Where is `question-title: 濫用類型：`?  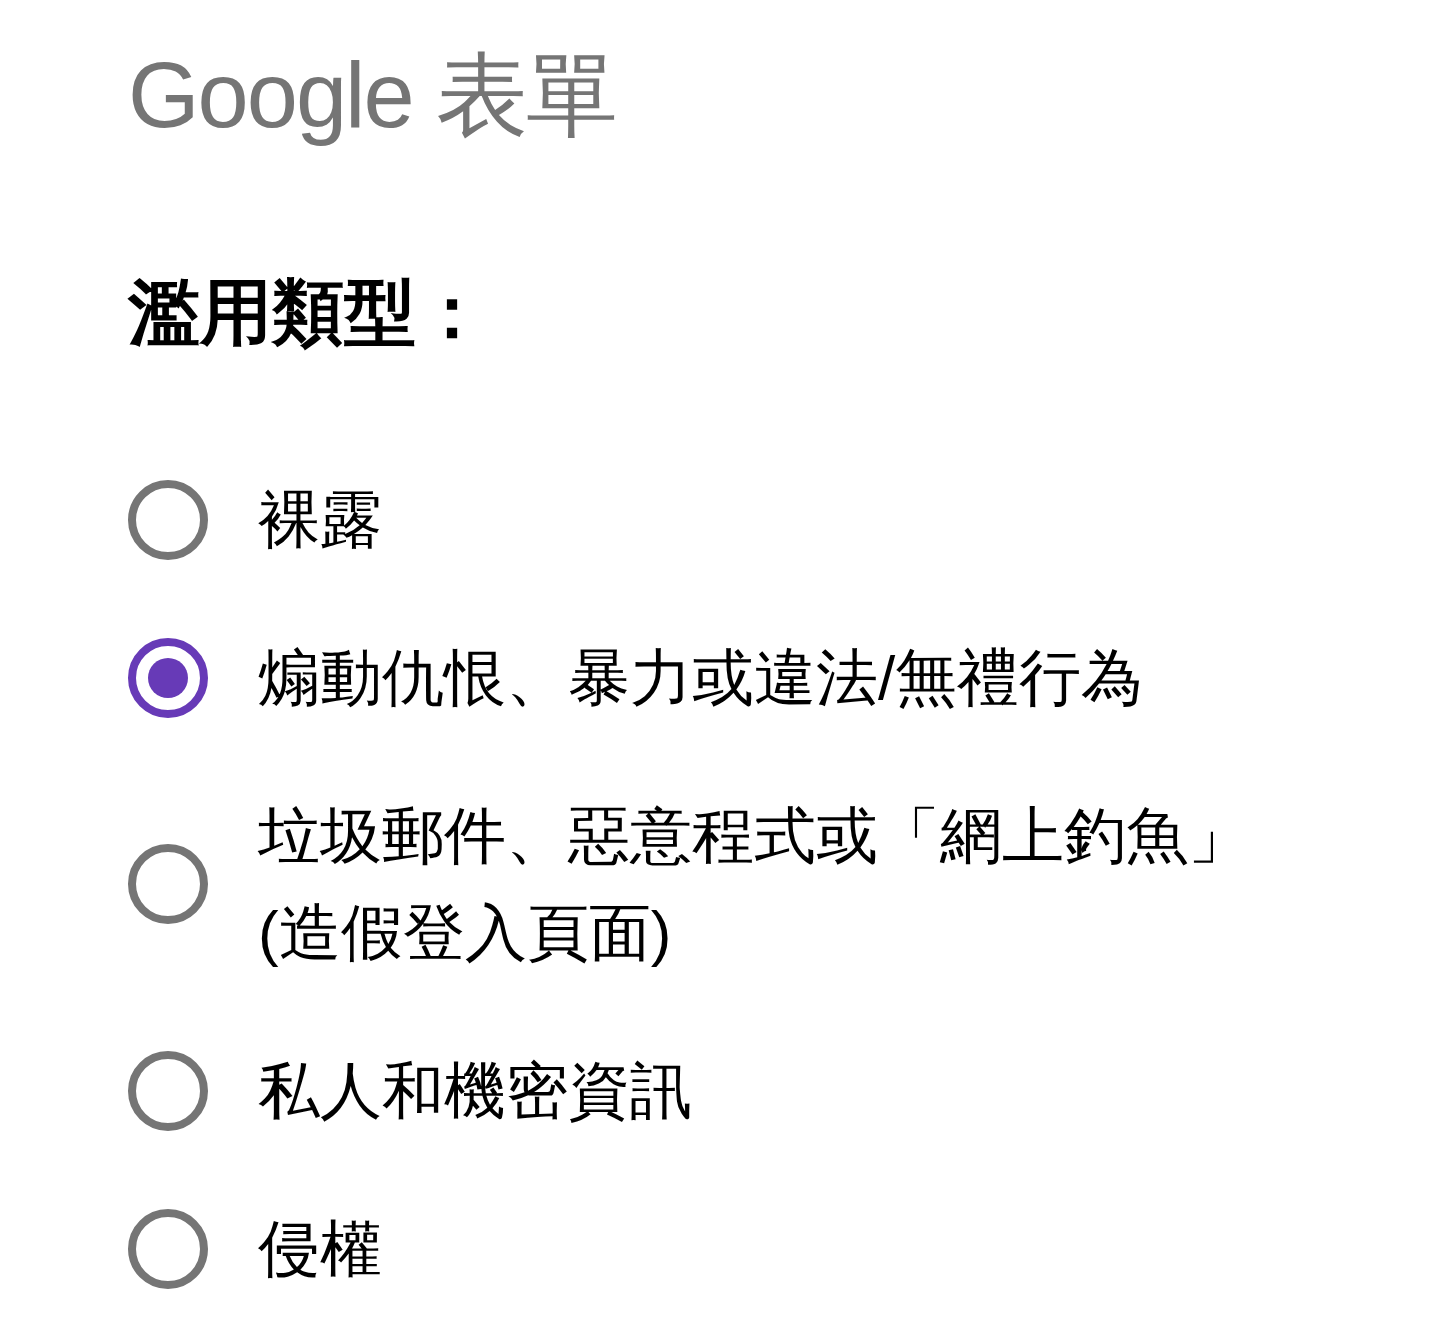 question-title: 濫用類型： is located at coordinates (308, 312).